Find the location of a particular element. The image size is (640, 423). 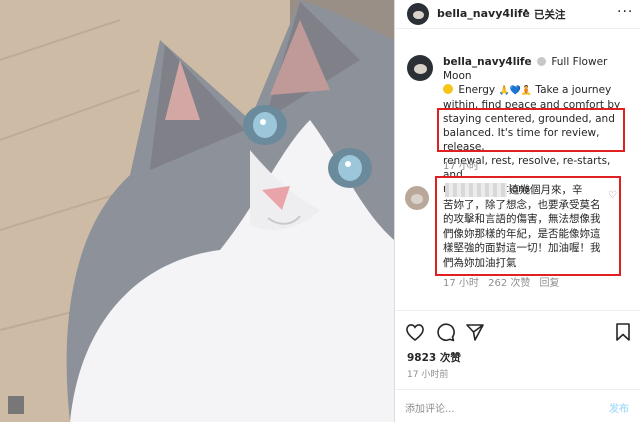

posted-time: 17 小时前 is located at coordinates (427, 373).